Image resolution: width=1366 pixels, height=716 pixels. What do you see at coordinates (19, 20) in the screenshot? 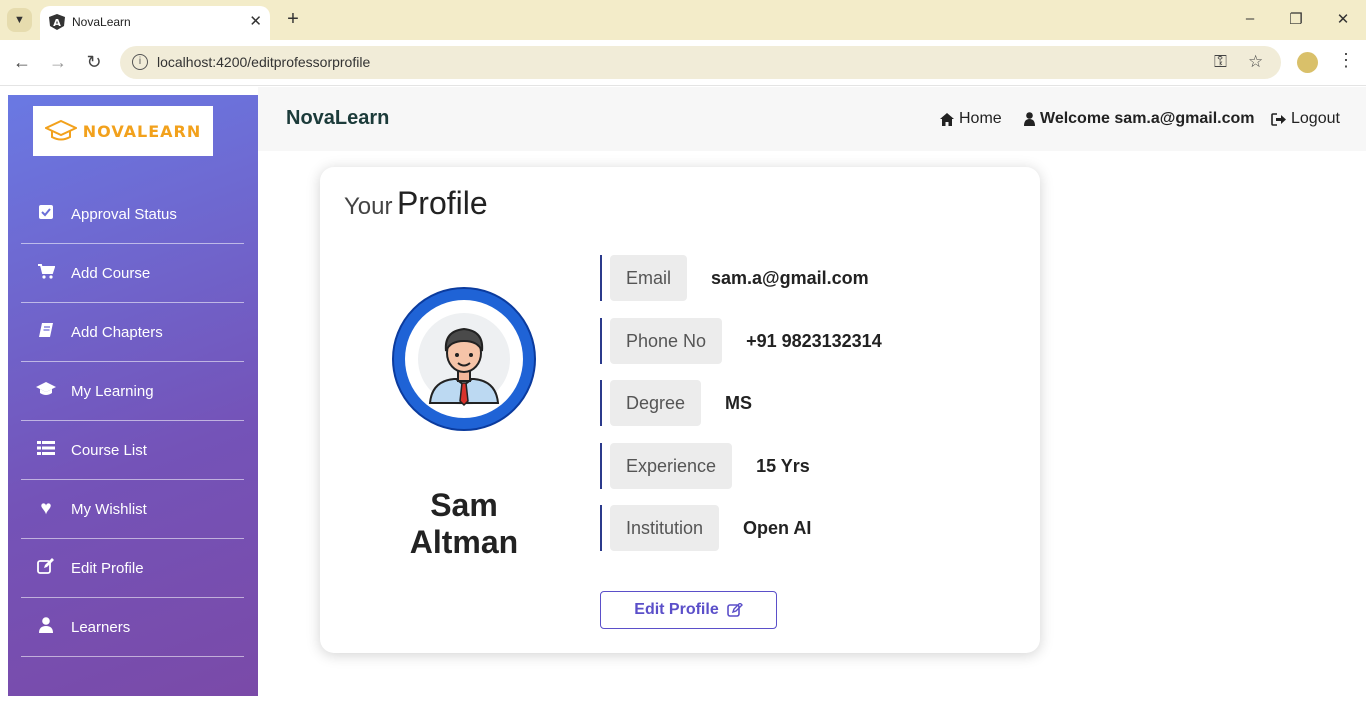
I see `tab-search-button: ▼` at bounding box center [19, 20].